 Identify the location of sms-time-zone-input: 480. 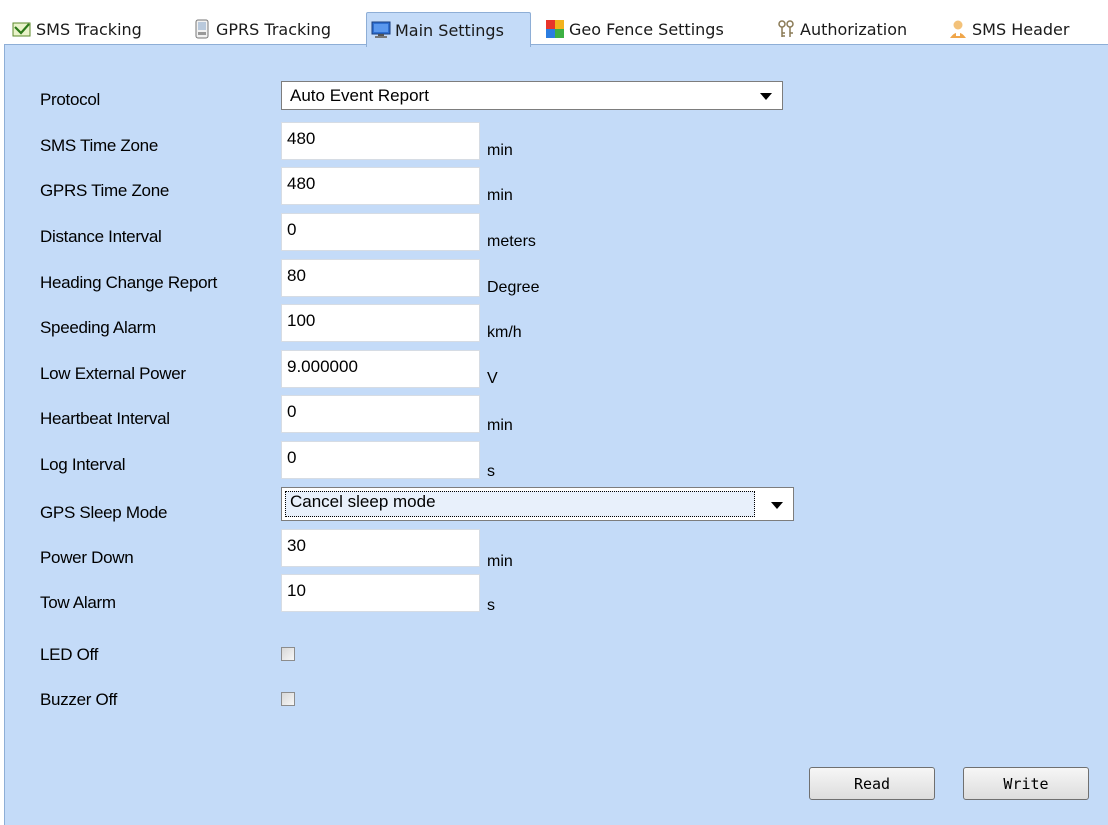
(380, 141).